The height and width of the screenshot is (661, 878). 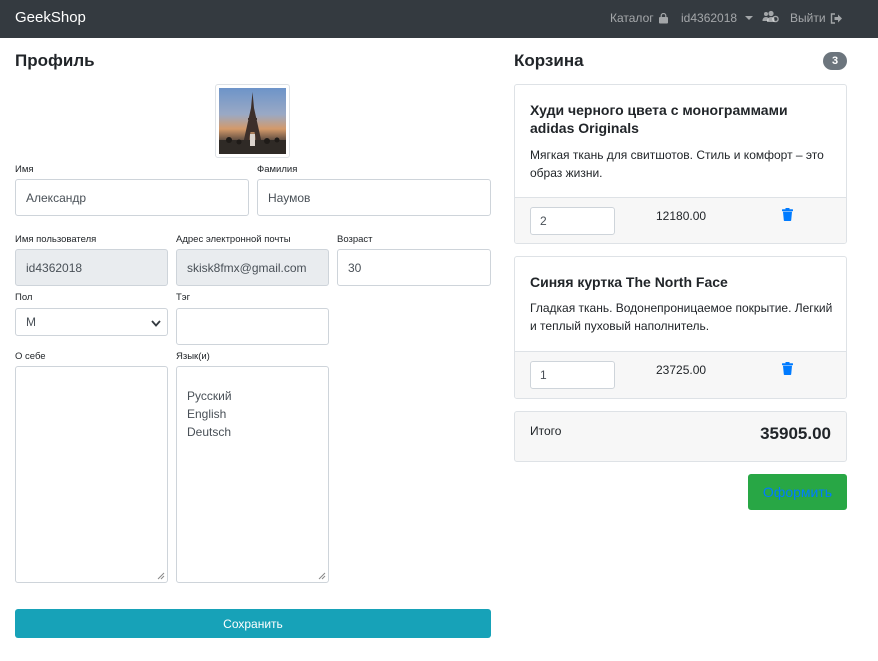 I want to click on about-textarea, so click(x=91, y=474).